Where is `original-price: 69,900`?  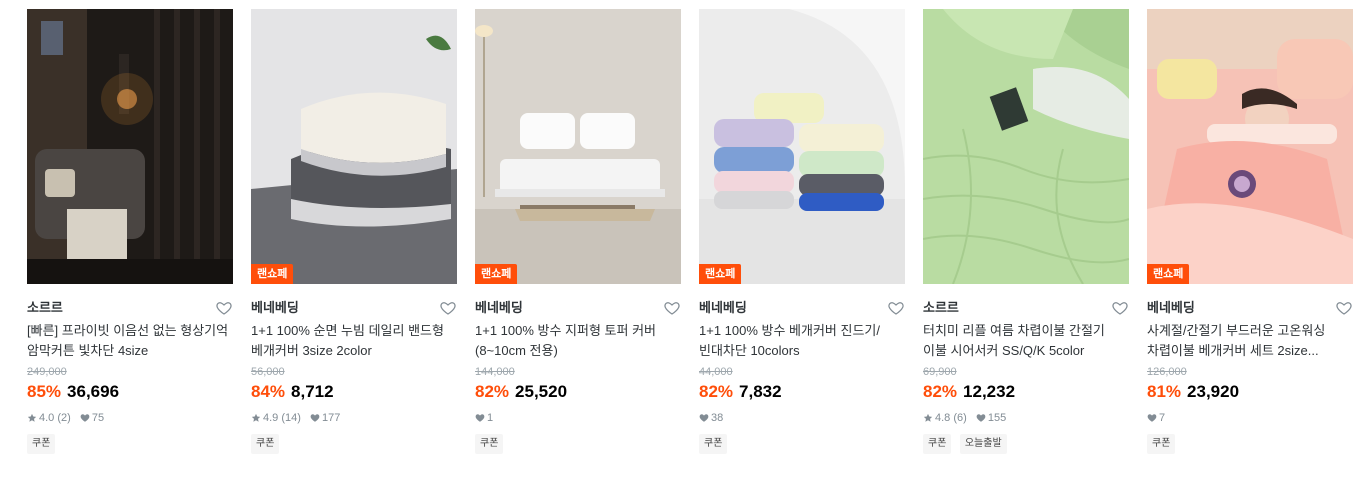 original-price: 69,900 is located at coordinates (940, 372).